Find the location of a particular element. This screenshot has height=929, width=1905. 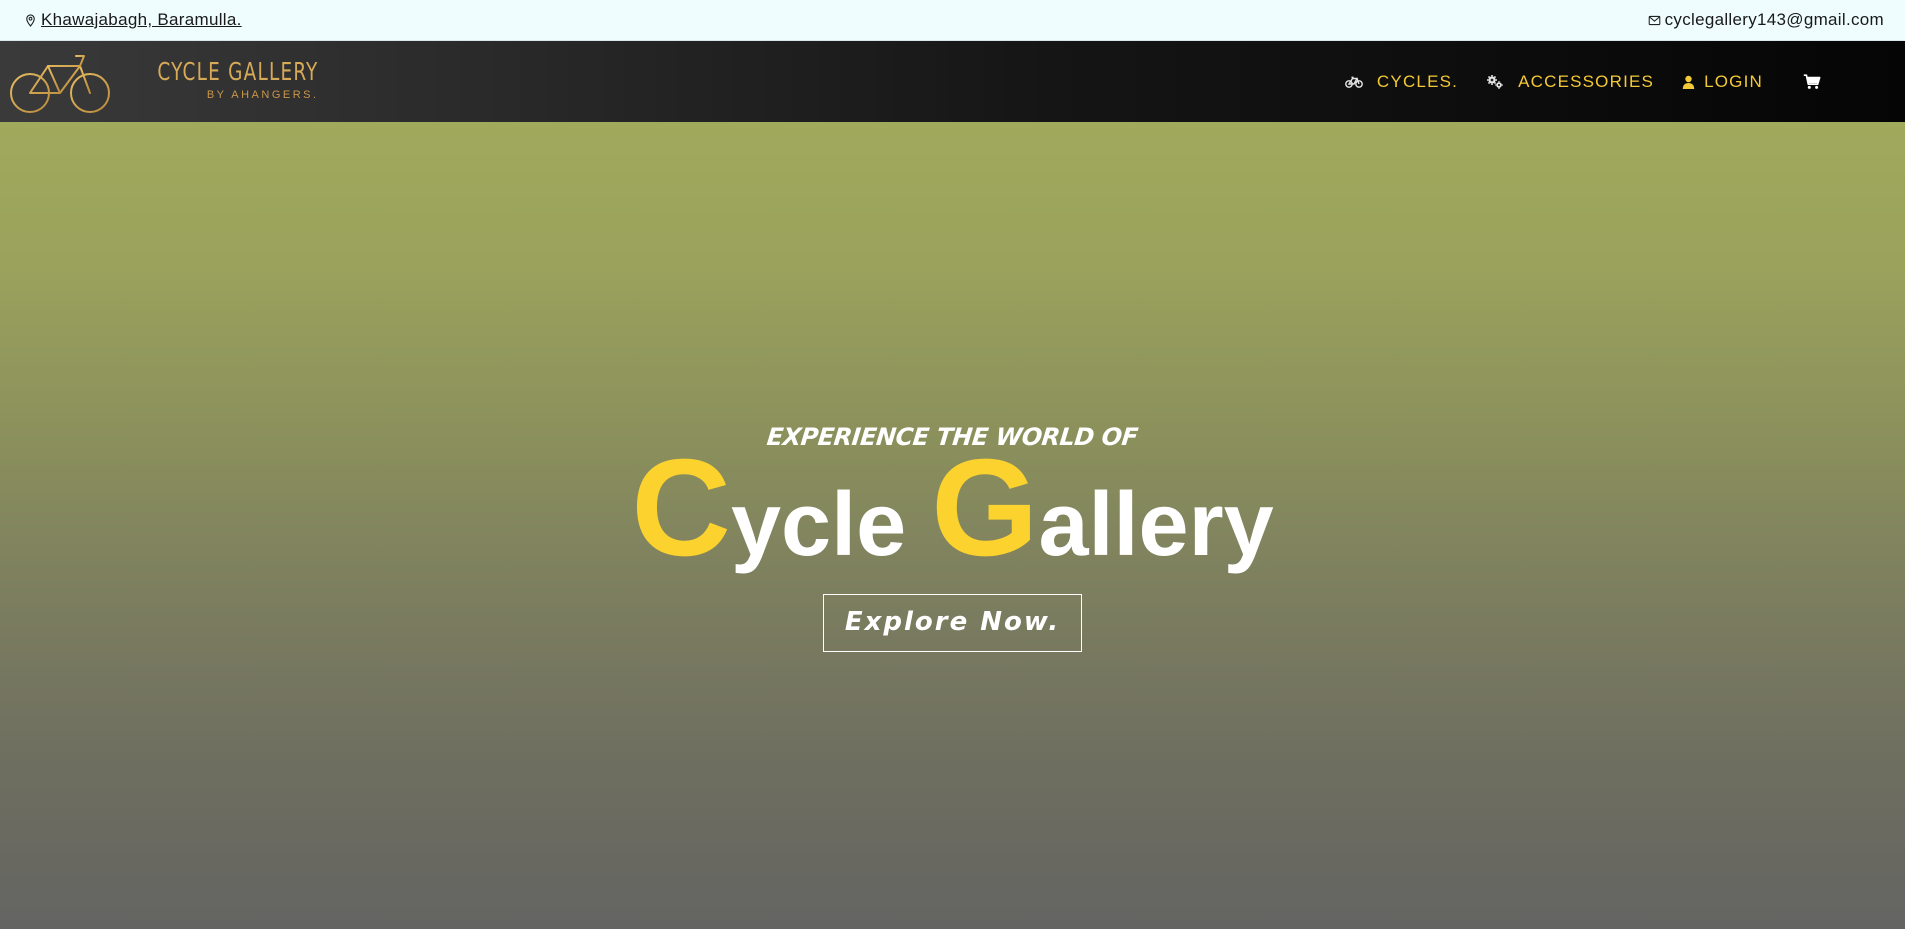

brand-text: CYCLE GALLERY BY AHANGERS. is located at coordinates (220, 79).